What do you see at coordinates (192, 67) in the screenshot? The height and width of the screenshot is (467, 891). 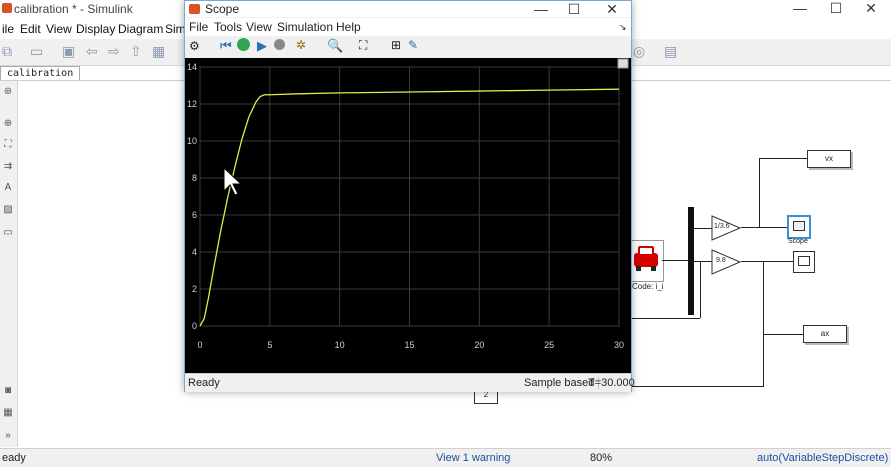 I see `y-tick-label: 14` at bounding box center [192, 67].